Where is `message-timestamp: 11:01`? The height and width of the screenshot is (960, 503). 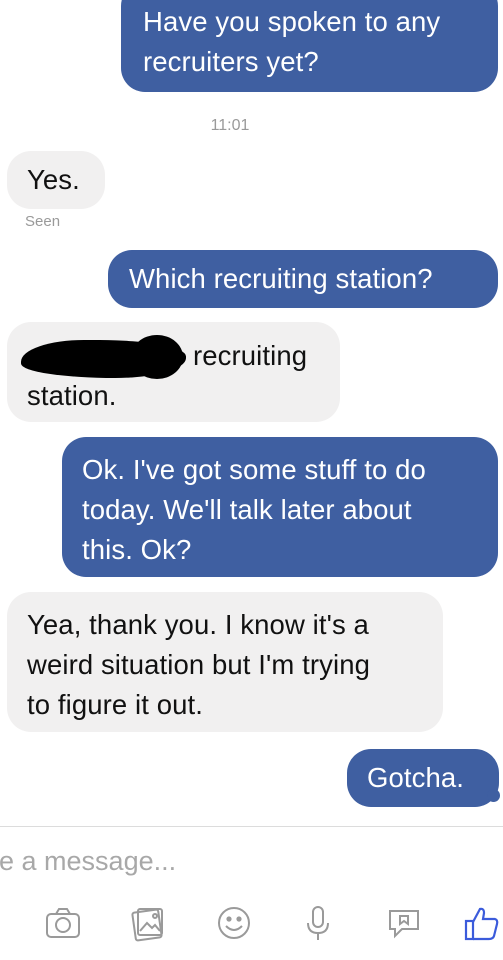 message-timestamp: 11:01 is located at coordinates (230, 125).